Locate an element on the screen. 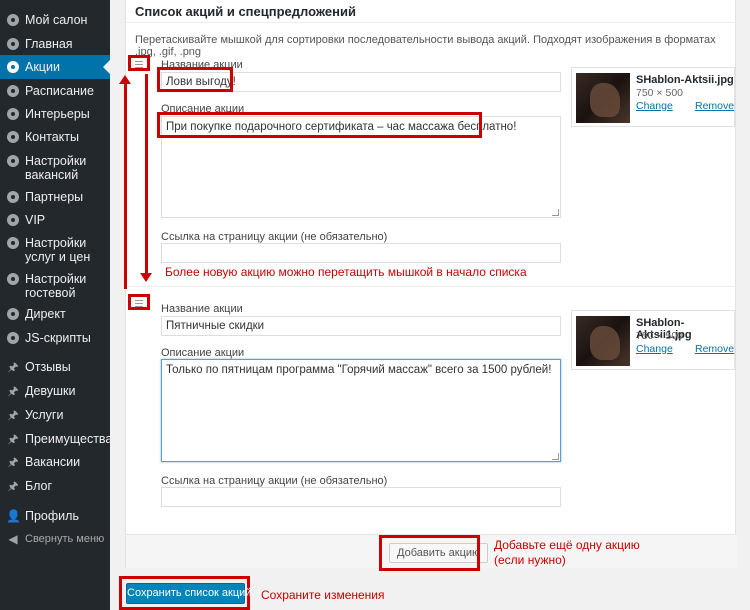  sidebar-item-label: JS-скрипты is located at coordinates (58, 338).